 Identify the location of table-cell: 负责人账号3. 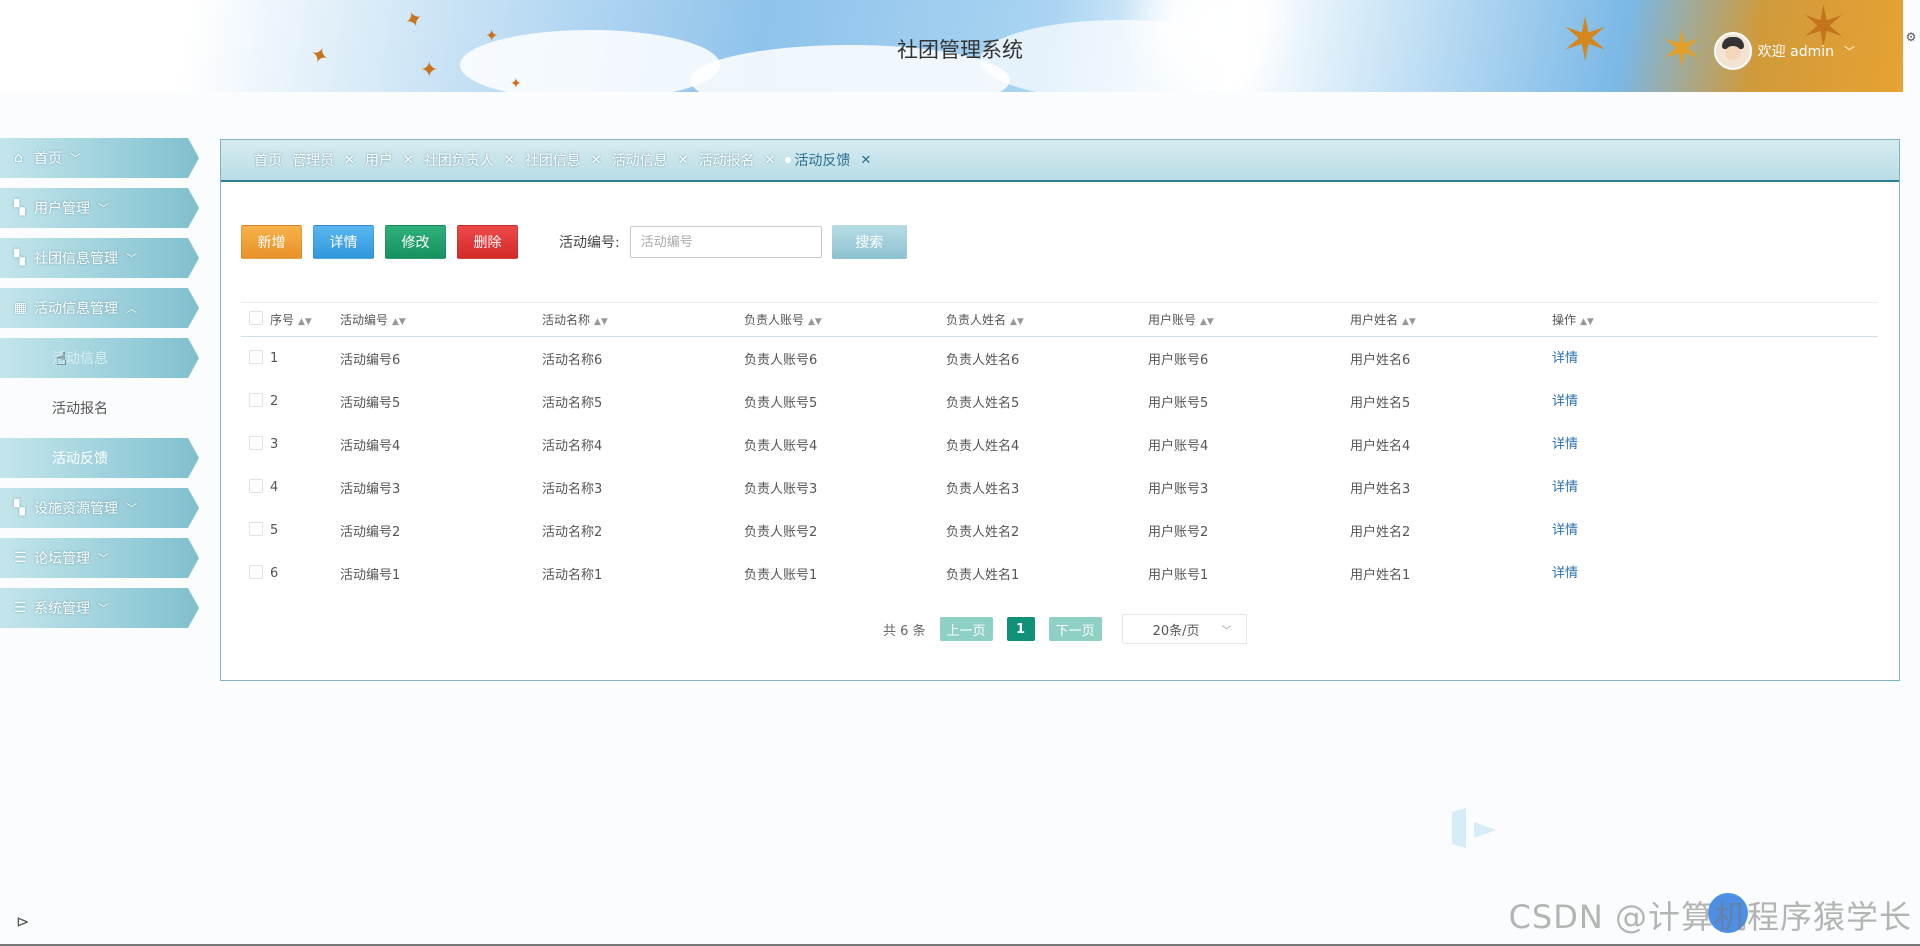
(781, 489).